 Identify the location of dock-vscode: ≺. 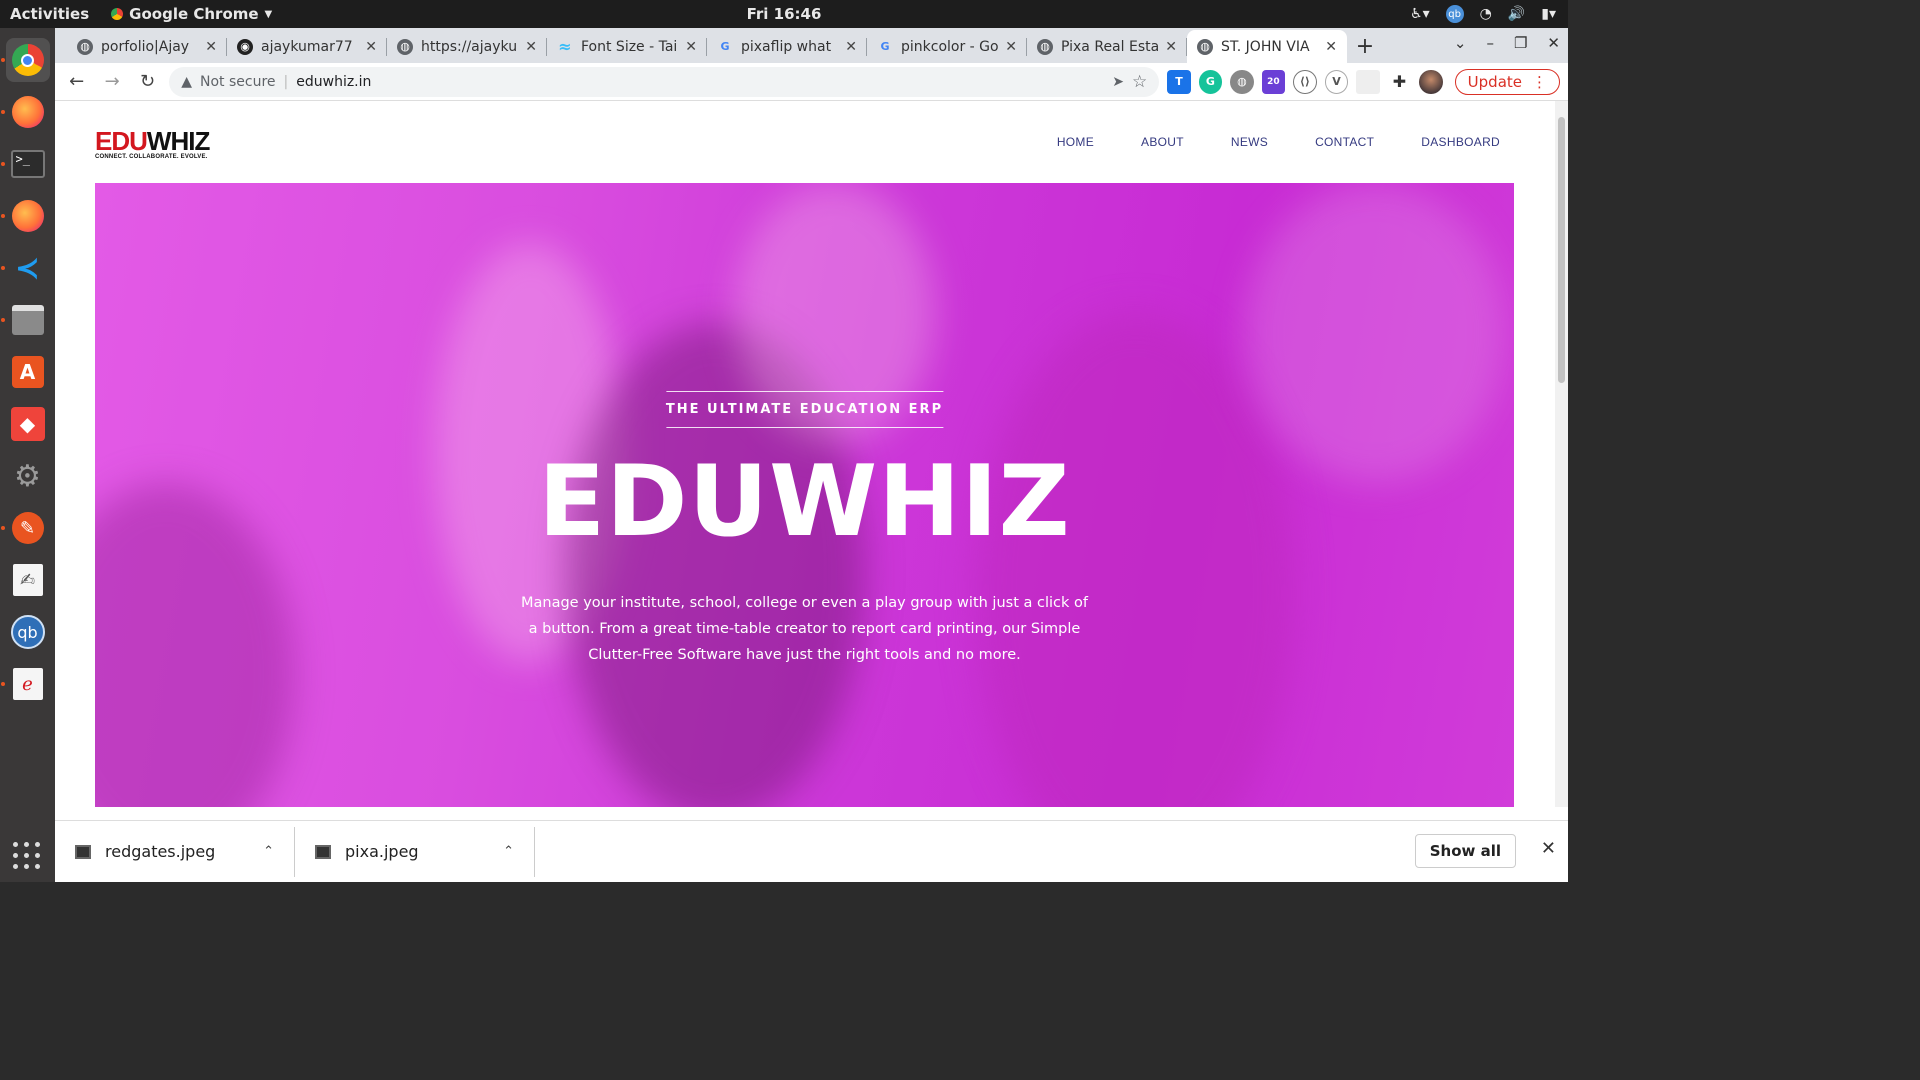
(25, 268).